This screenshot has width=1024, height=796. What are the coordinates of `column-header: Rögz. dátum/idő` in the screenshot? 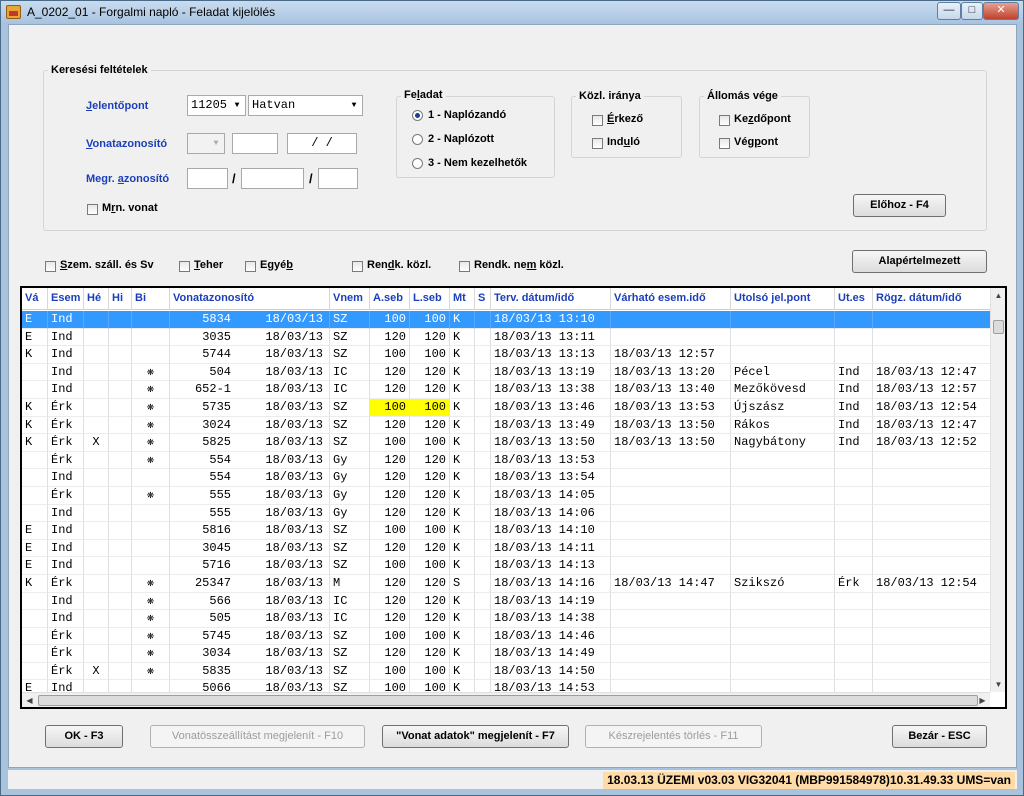 It's located at (932, 299).